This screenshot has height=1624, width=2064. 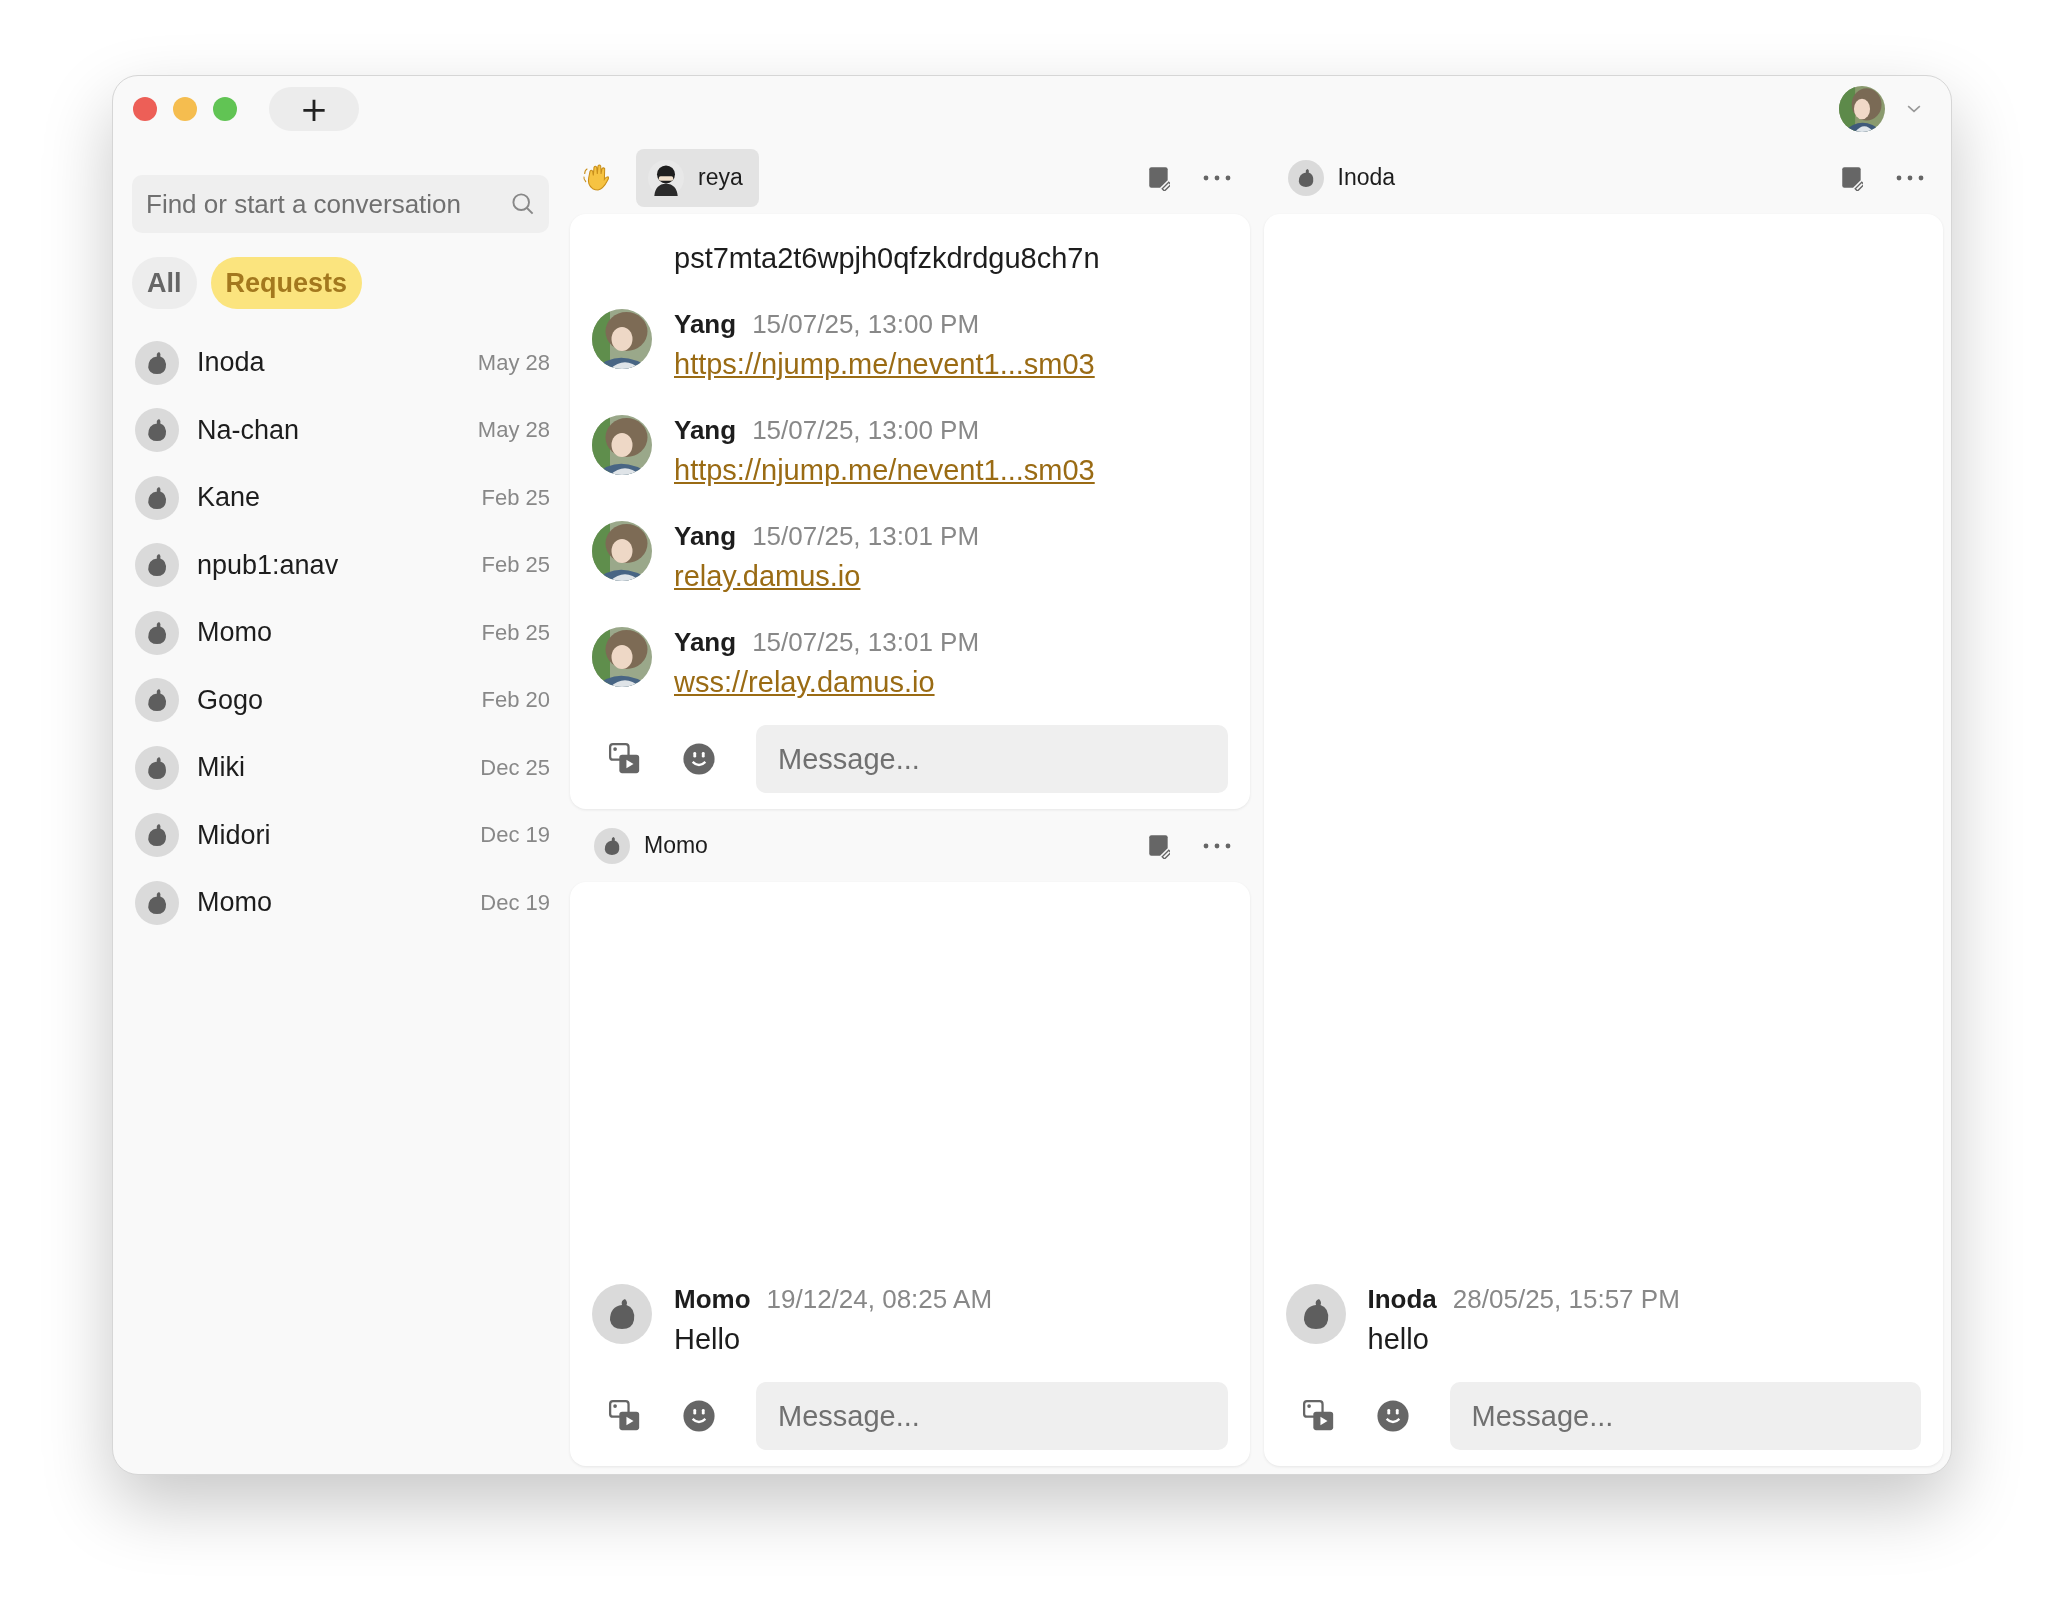 I want to click on message-time: 28/05/25, 15:57 PM, so click(x=1566, y=1299).